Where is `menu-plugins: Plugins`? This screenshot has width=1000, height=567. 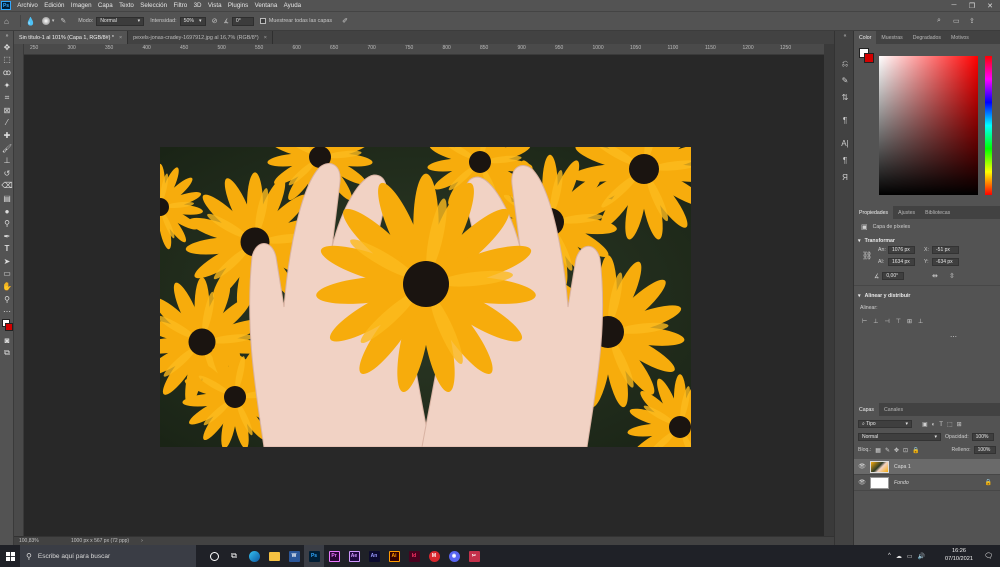
menu-plugins: Plugins is located at coordinates (238, 5).